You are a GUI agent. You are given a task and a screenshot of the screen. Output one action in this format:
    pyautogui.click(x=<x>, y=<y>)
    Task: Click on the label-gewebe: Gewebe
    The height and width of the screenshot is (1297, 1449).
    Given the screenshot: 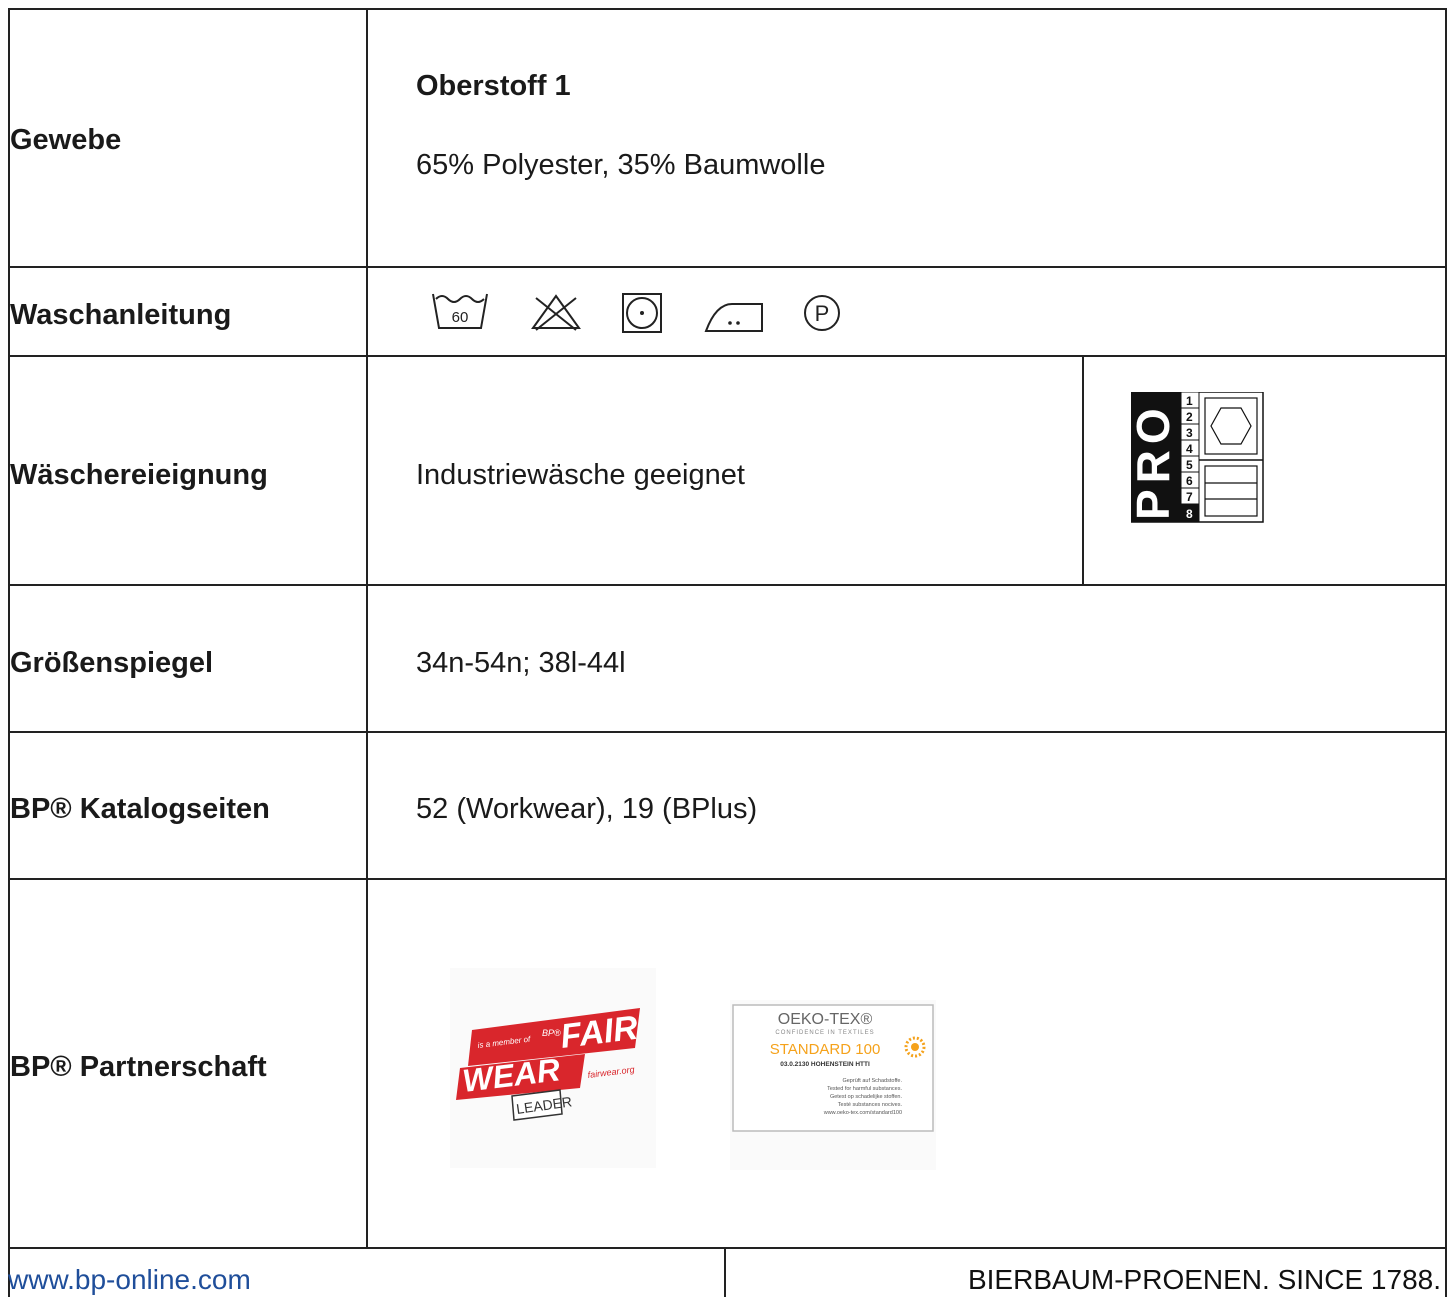 What is the action you would take?
    pyautogui.click(x=66, y=140)
    